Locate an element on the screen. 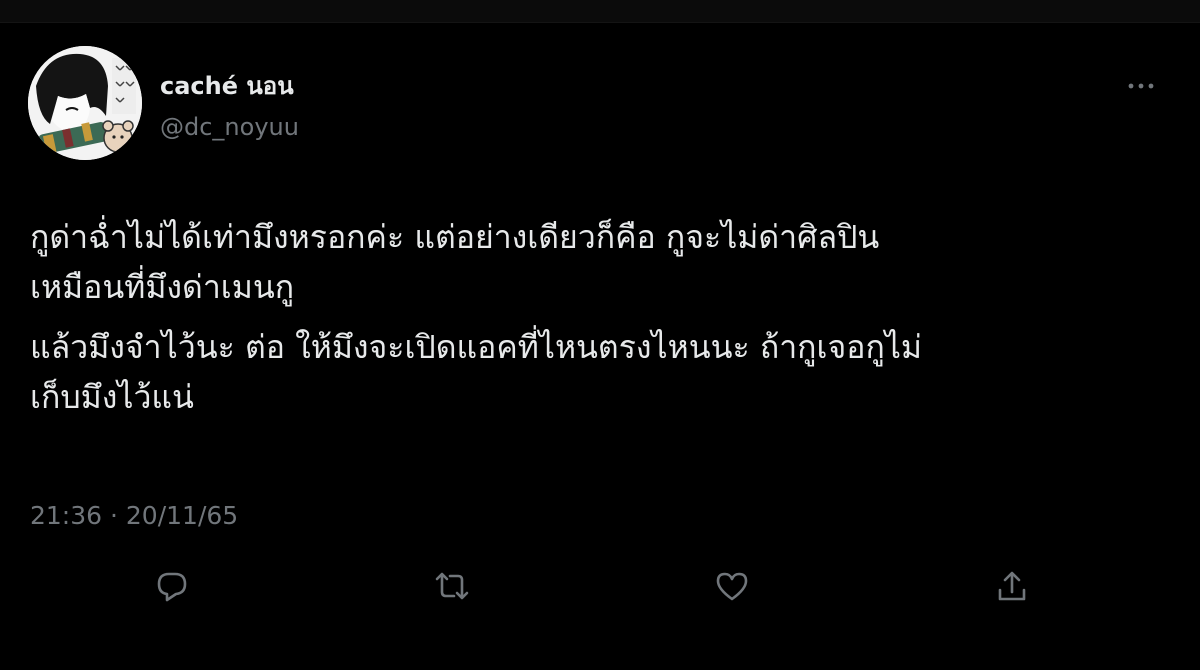 This screenshot has height=670, width=1200. share-button is located at coordinates (1012, 586).